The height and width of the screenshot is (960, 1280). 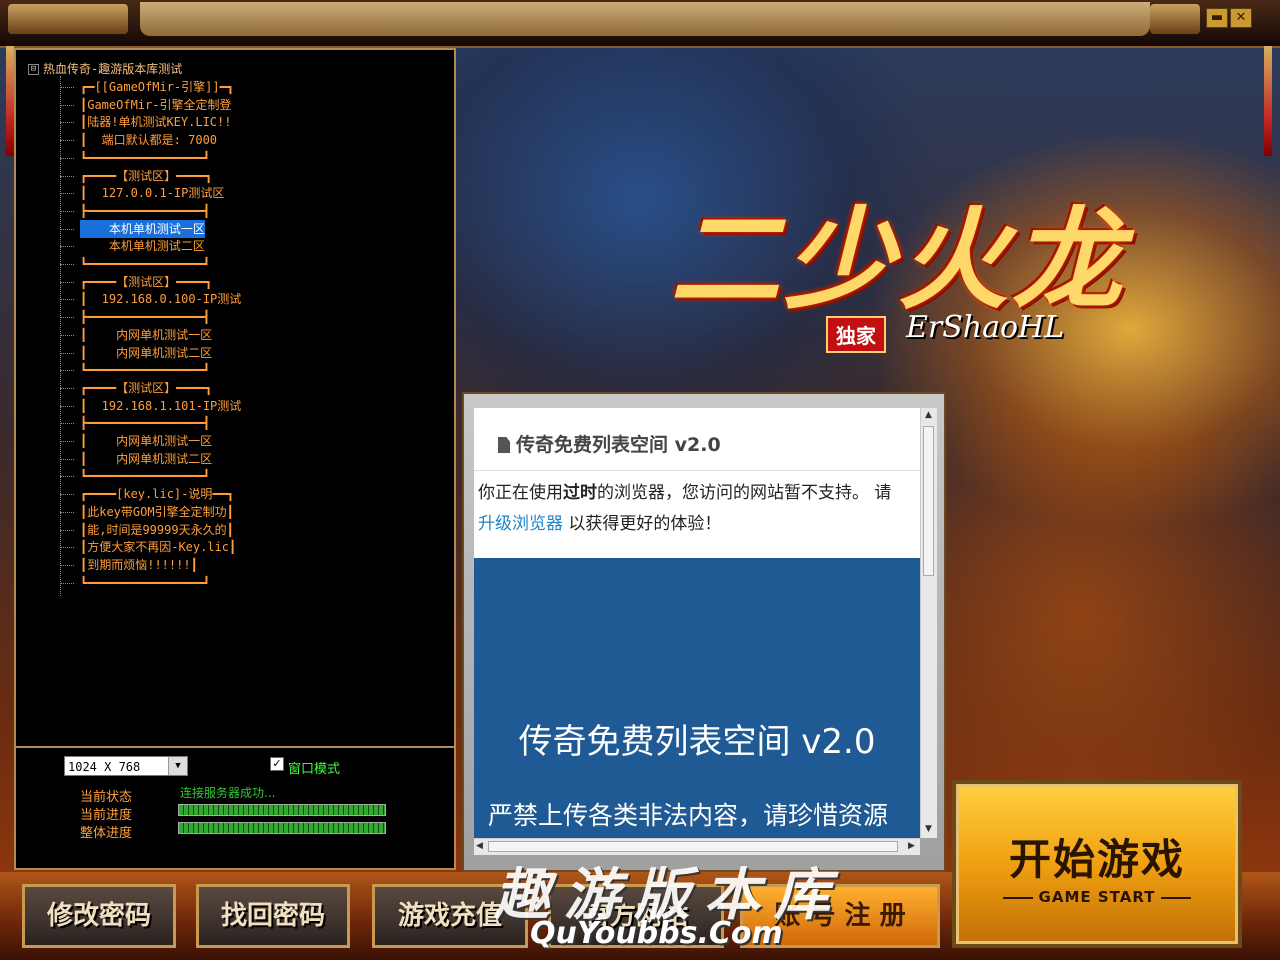 What do you see at coordinates (314, 767) in the screenshot?
I see `window-mode-label: 窗口模式` at bounding box center [314, 767].